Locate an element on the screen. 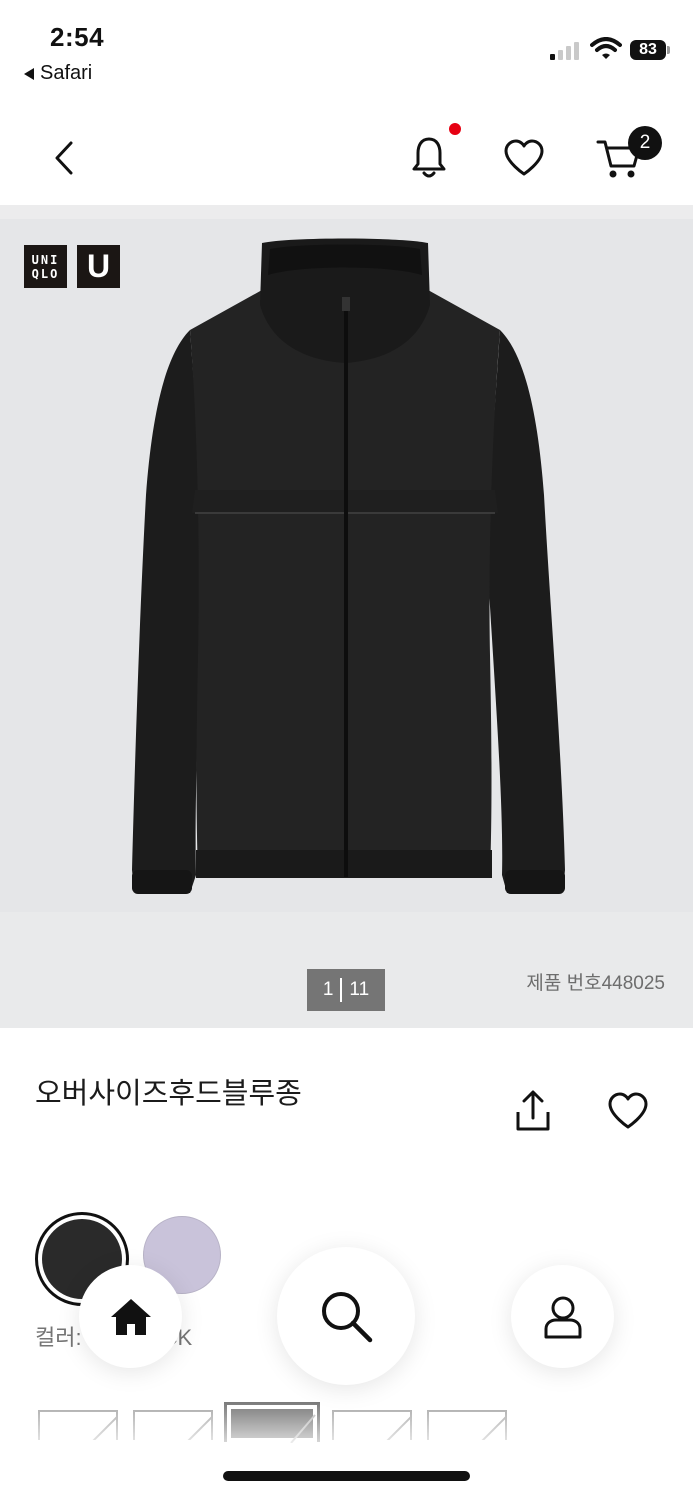 The image size is (693, 1500). pager-current: 1 is located at coordinates (328, 989).